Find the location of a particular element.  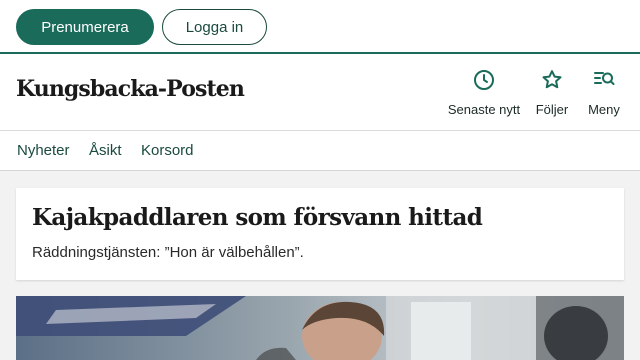

menu-search-icon is located at coordinates (604, 82).